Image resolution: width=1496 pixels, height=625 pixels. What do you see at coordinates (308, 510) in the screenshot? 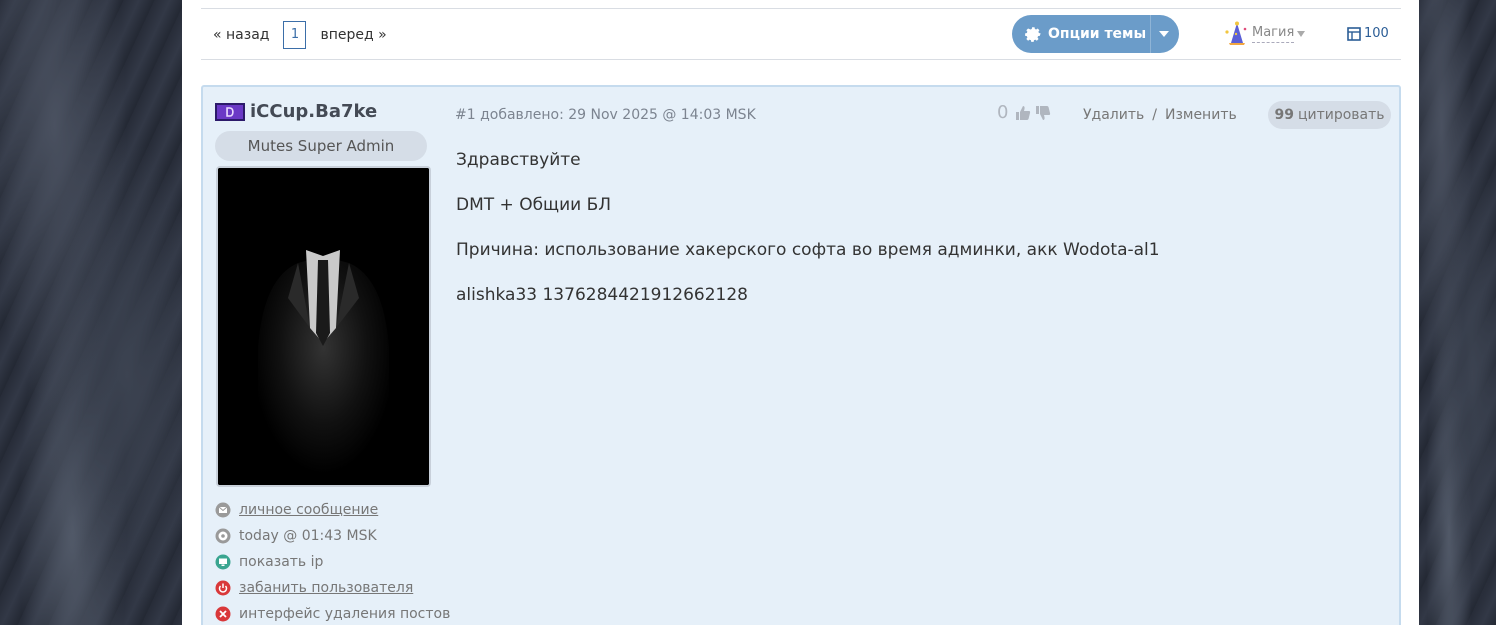
I see `private-message-link: личное сообщение` at bounding box center [308, 510].